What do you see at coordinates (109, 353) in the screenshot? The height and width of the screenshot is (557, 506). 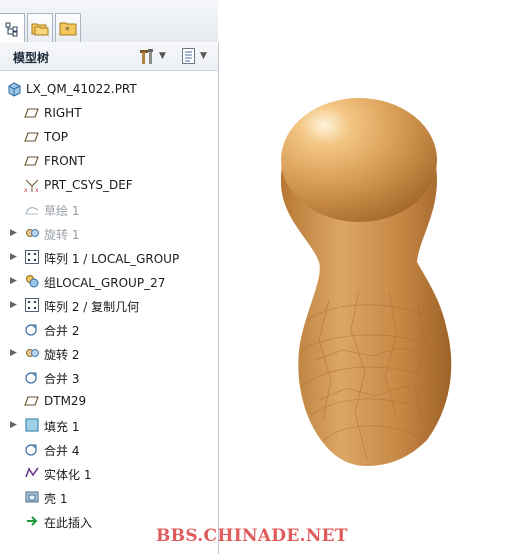 I see `tree-item: ▶ 旋转 2` at bounding box center [109, 353].